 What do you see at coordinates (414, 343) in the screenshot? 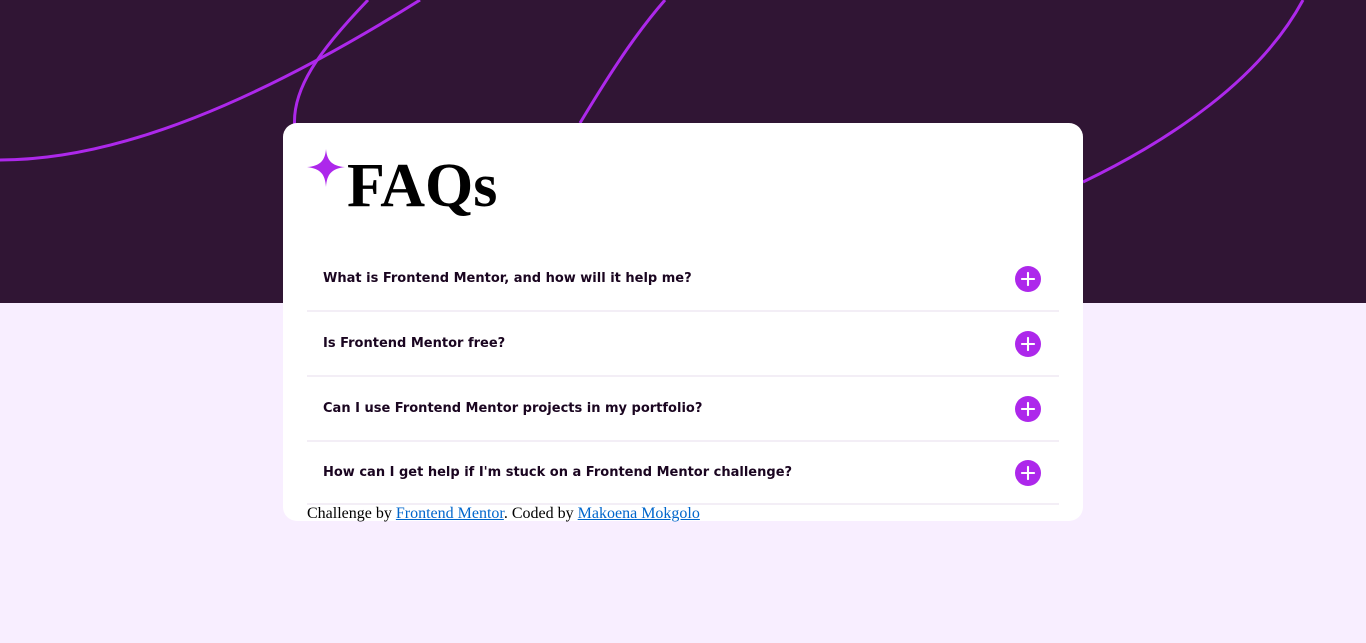
I see `faq-question: Is Frontend Mentor free?` at bounding box center [414, 343].